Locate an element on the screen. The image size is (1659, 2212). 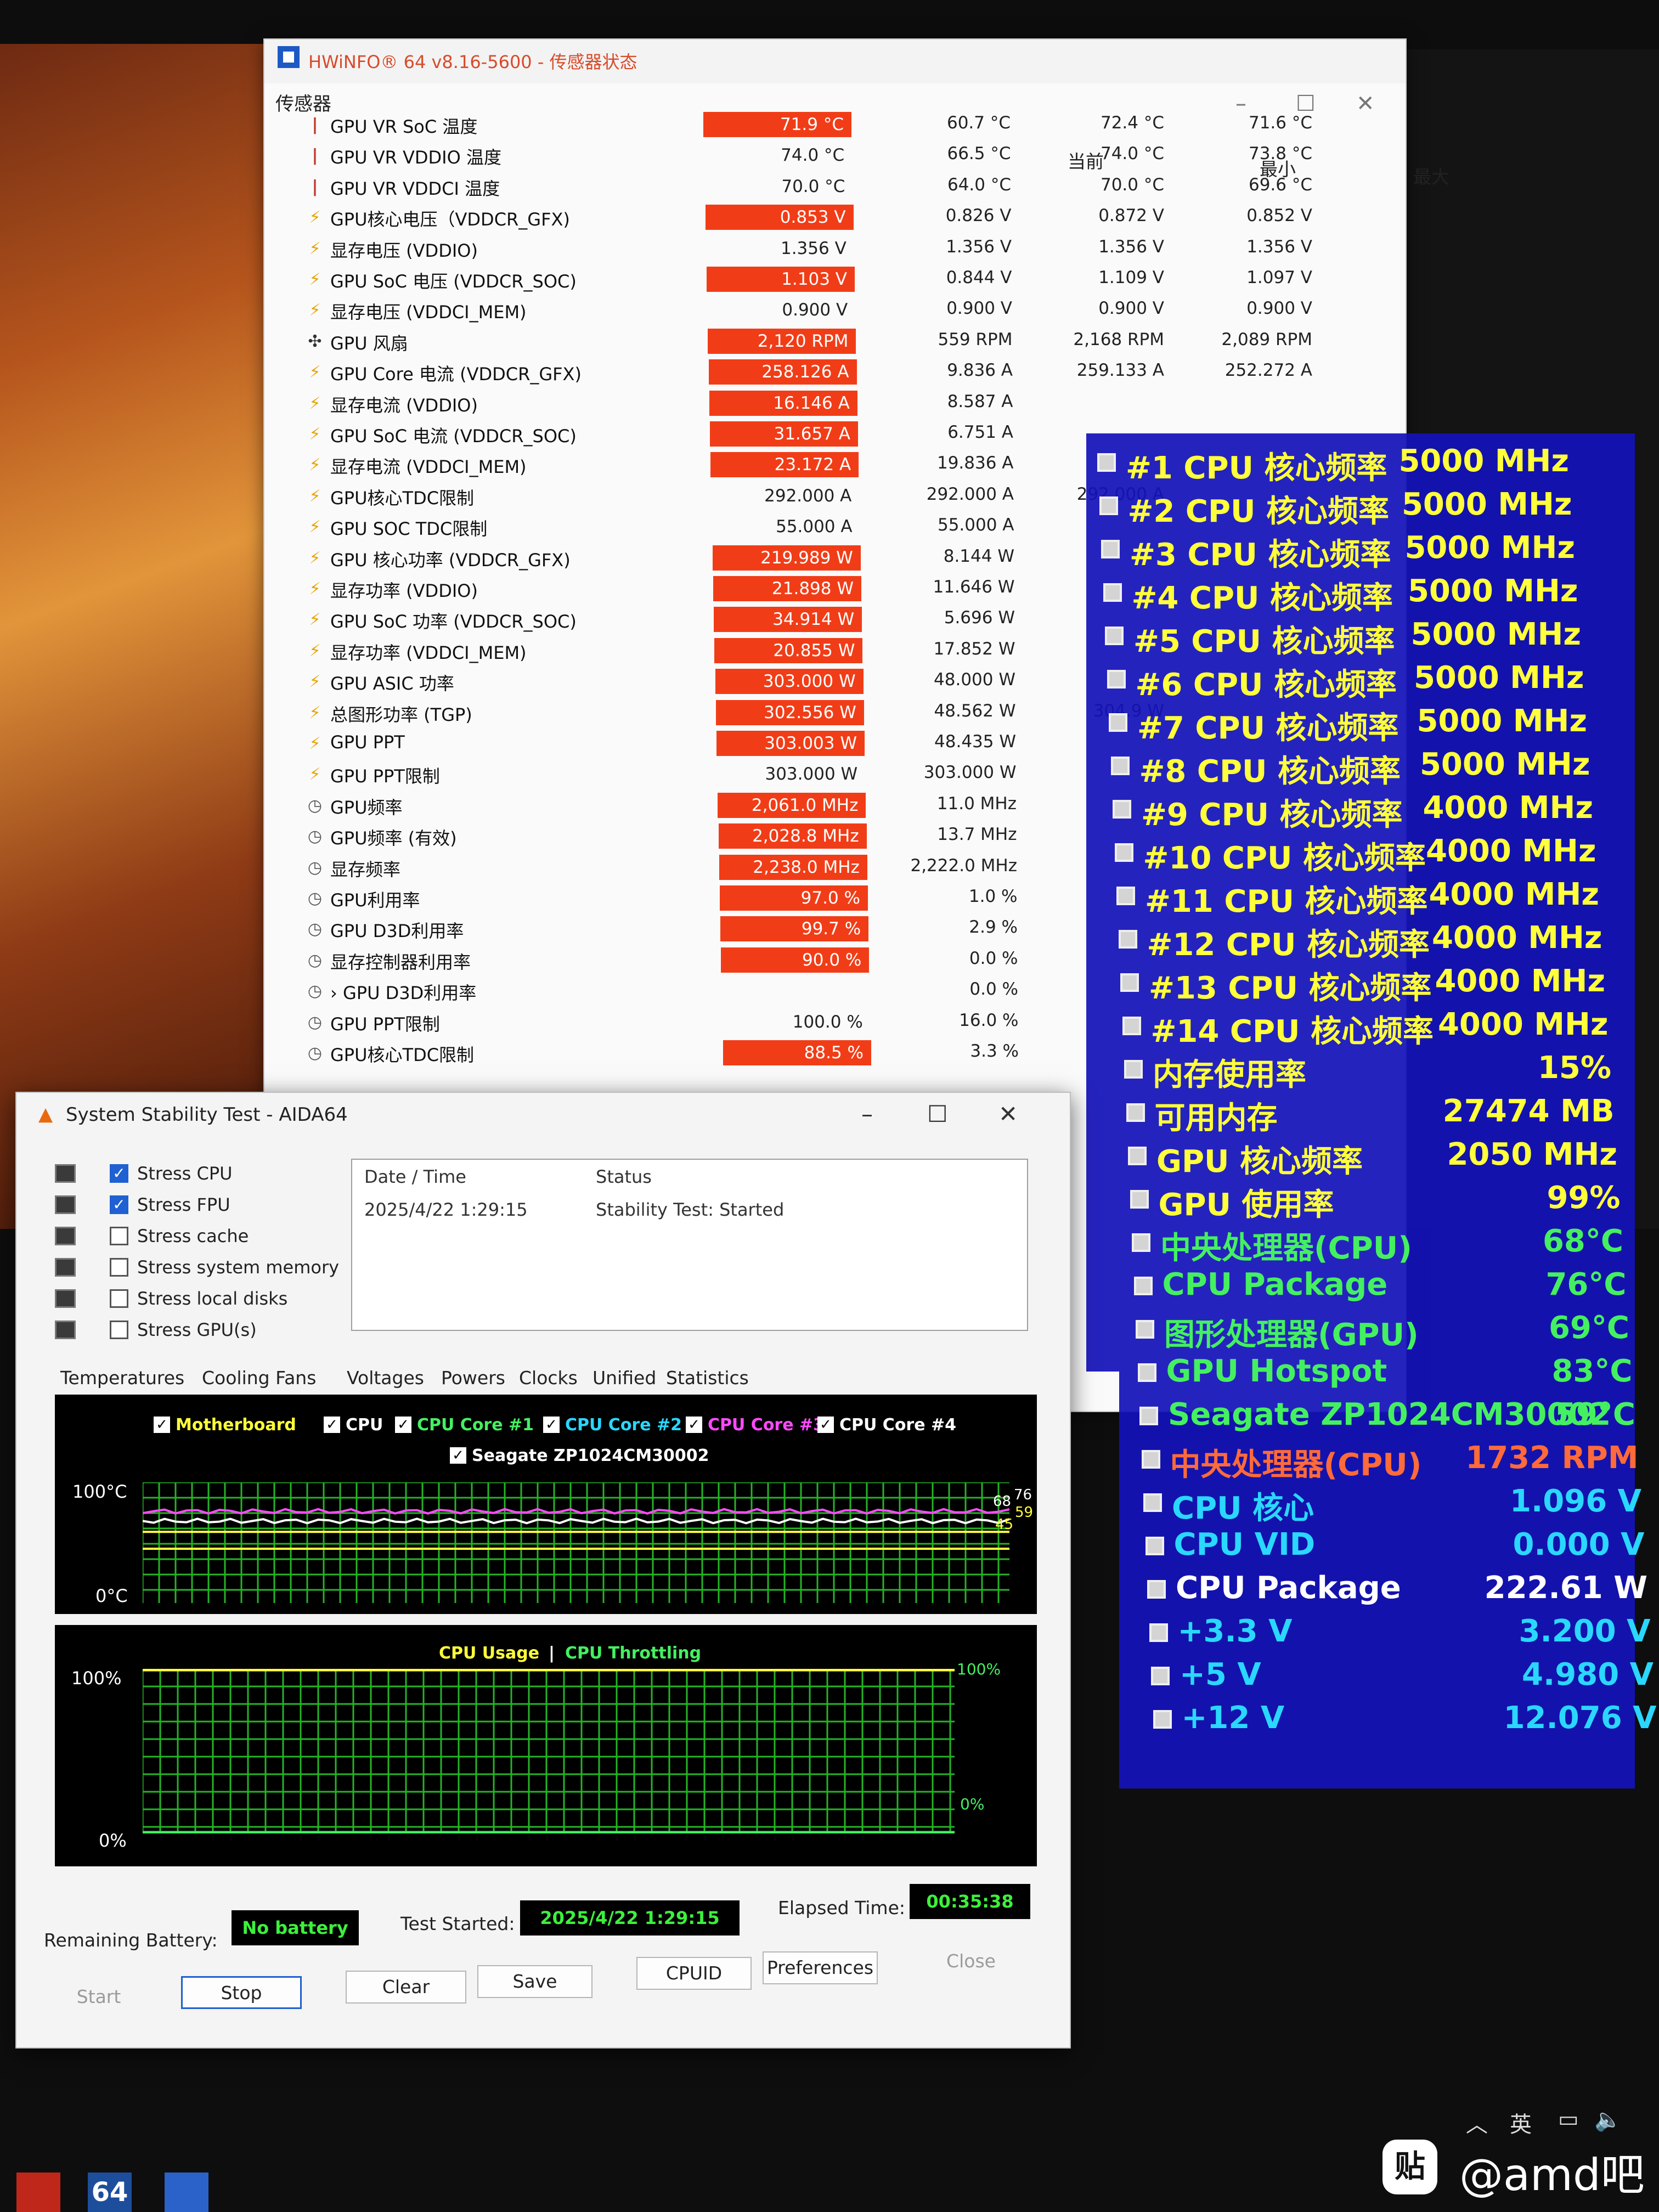
test-started-display: 2025/4/22 1:29:15 is located at coordinates (630, 1918).